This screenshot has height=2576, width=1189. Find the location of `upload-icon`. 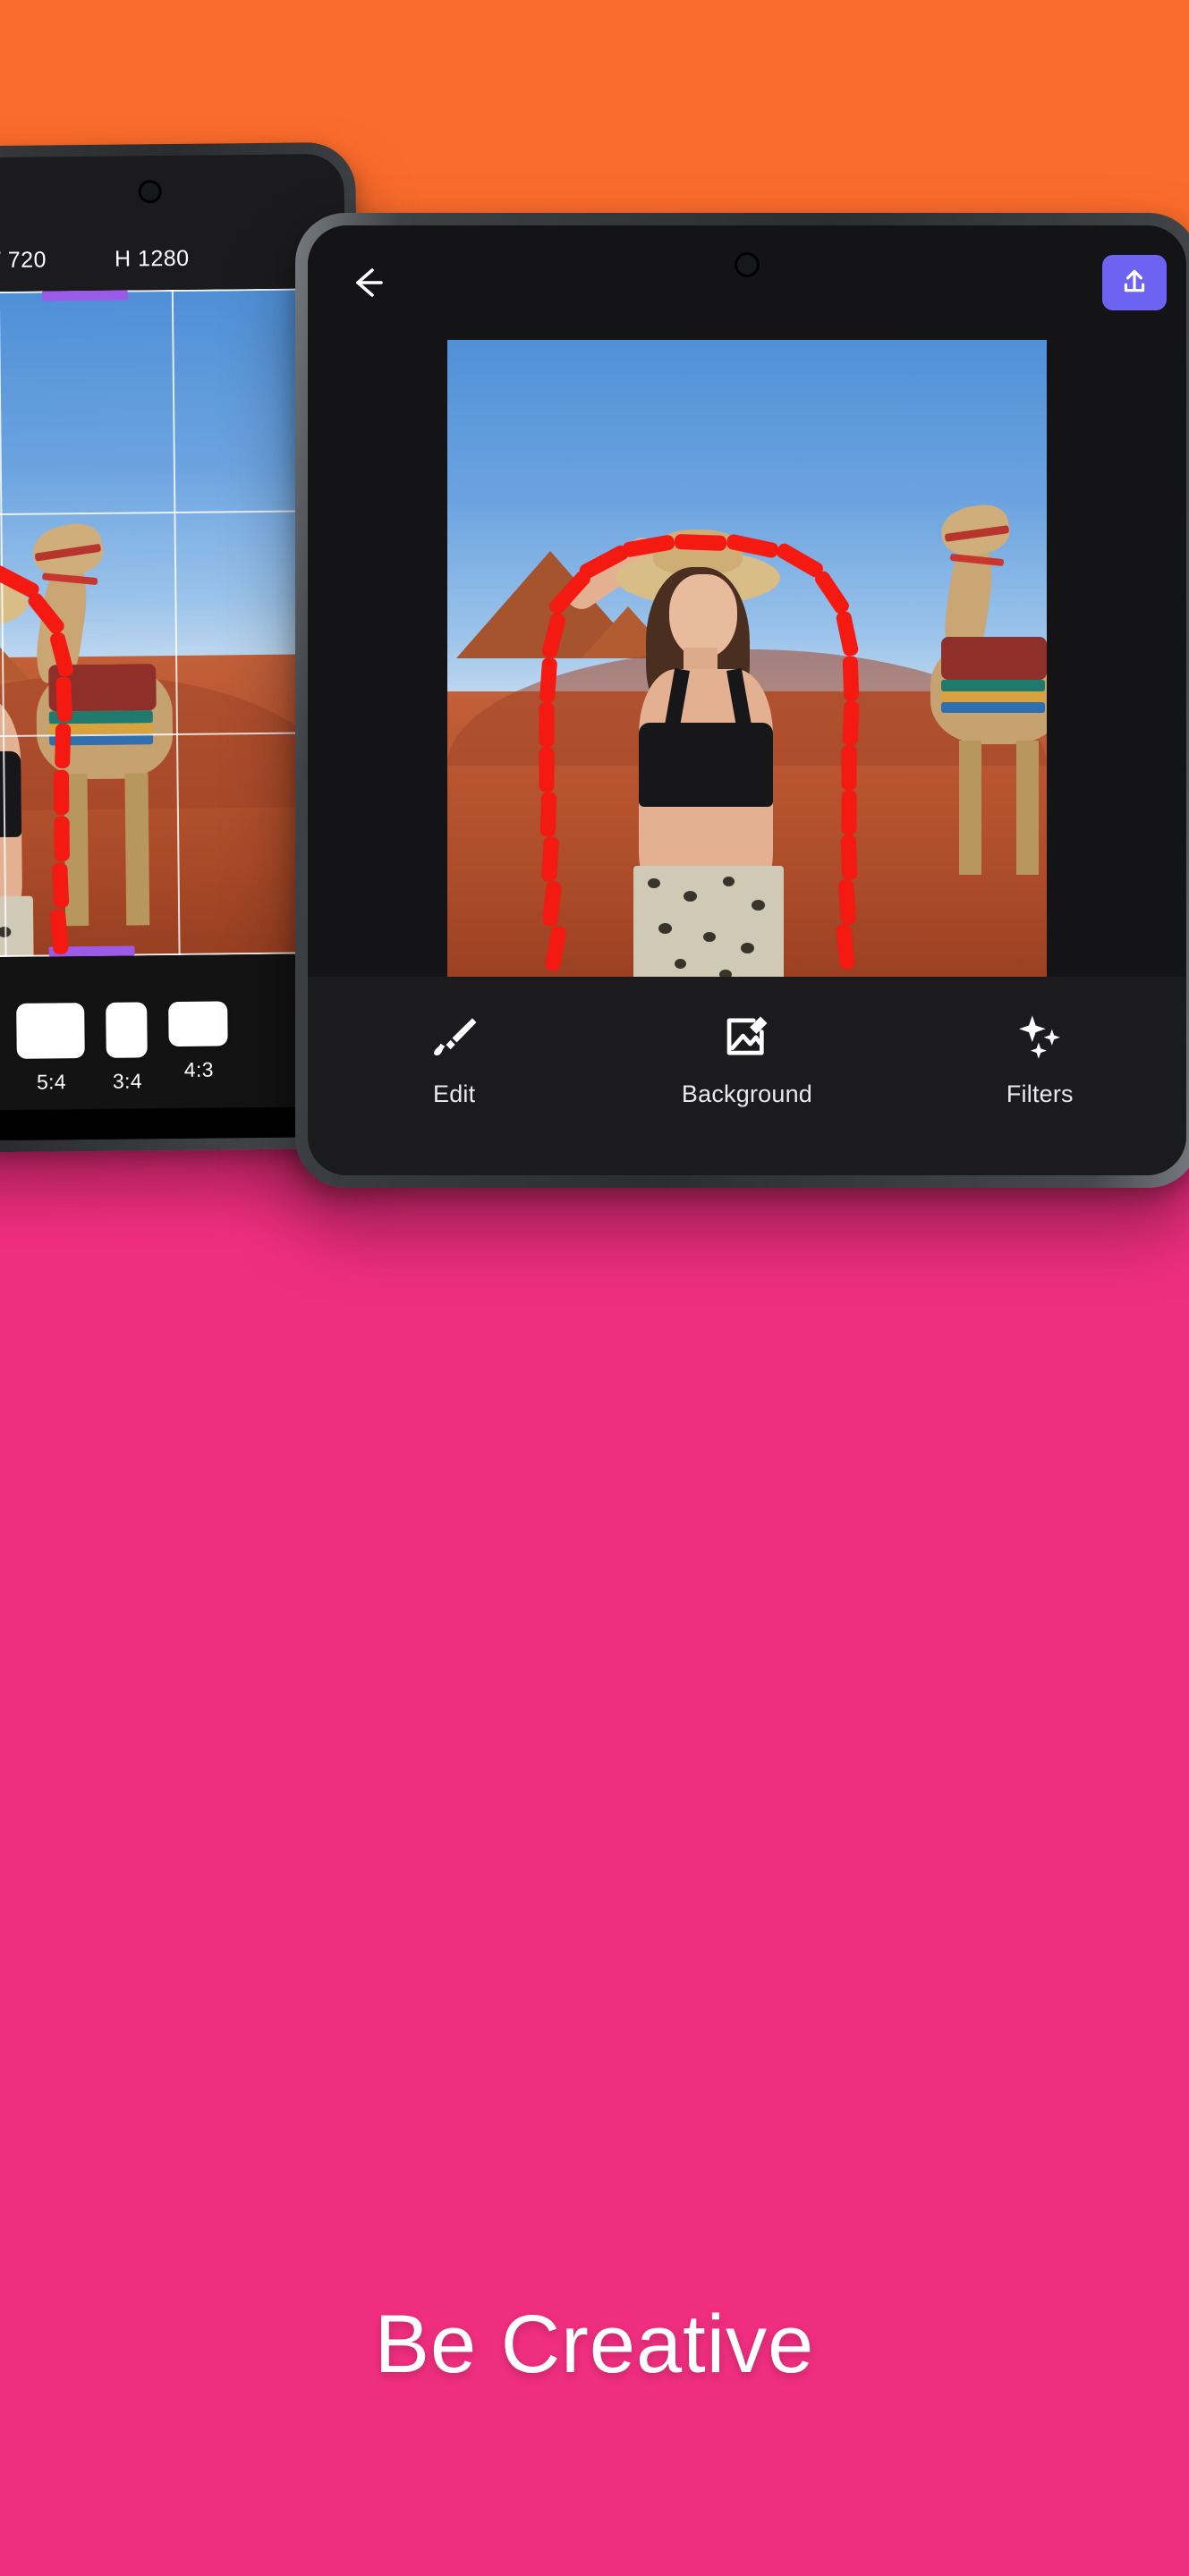

upload-icon is located at coordinates (1134, 283).